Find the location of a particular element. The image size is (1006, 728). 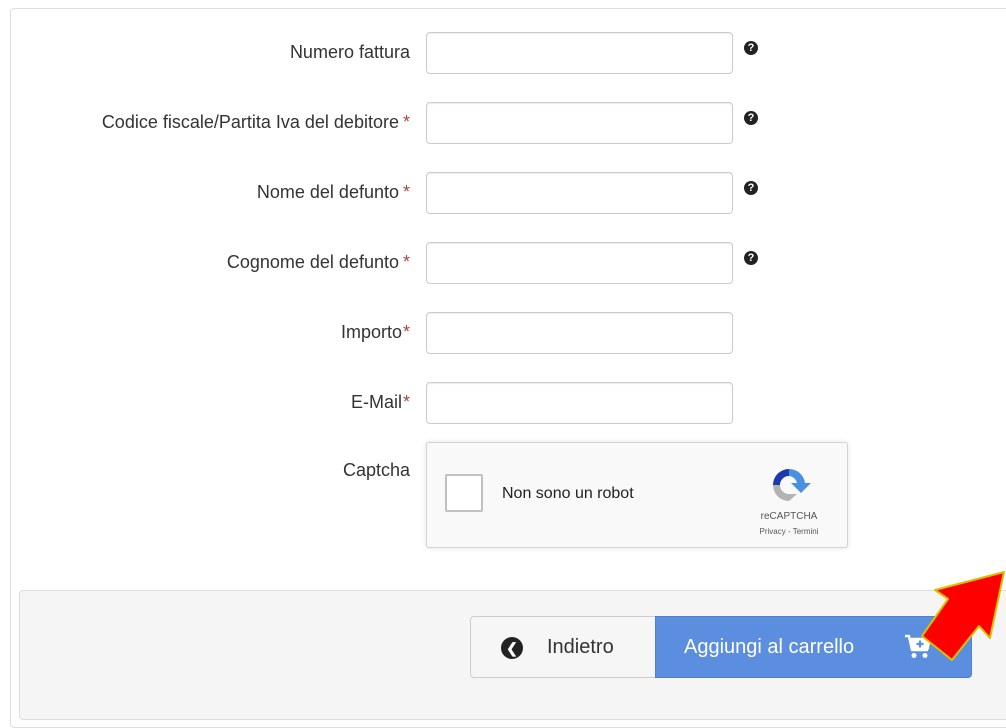

row-cognome-defunto: Cognome del defunto * ? is located at coordinates (500, 263).